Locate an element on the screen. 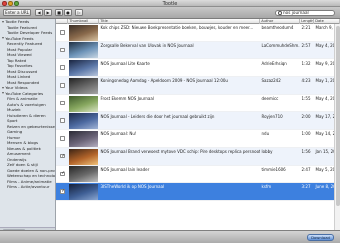 The height and width of the screenshot is (243, 340). forward-button: ▶ is located at coordinates (48, 12).